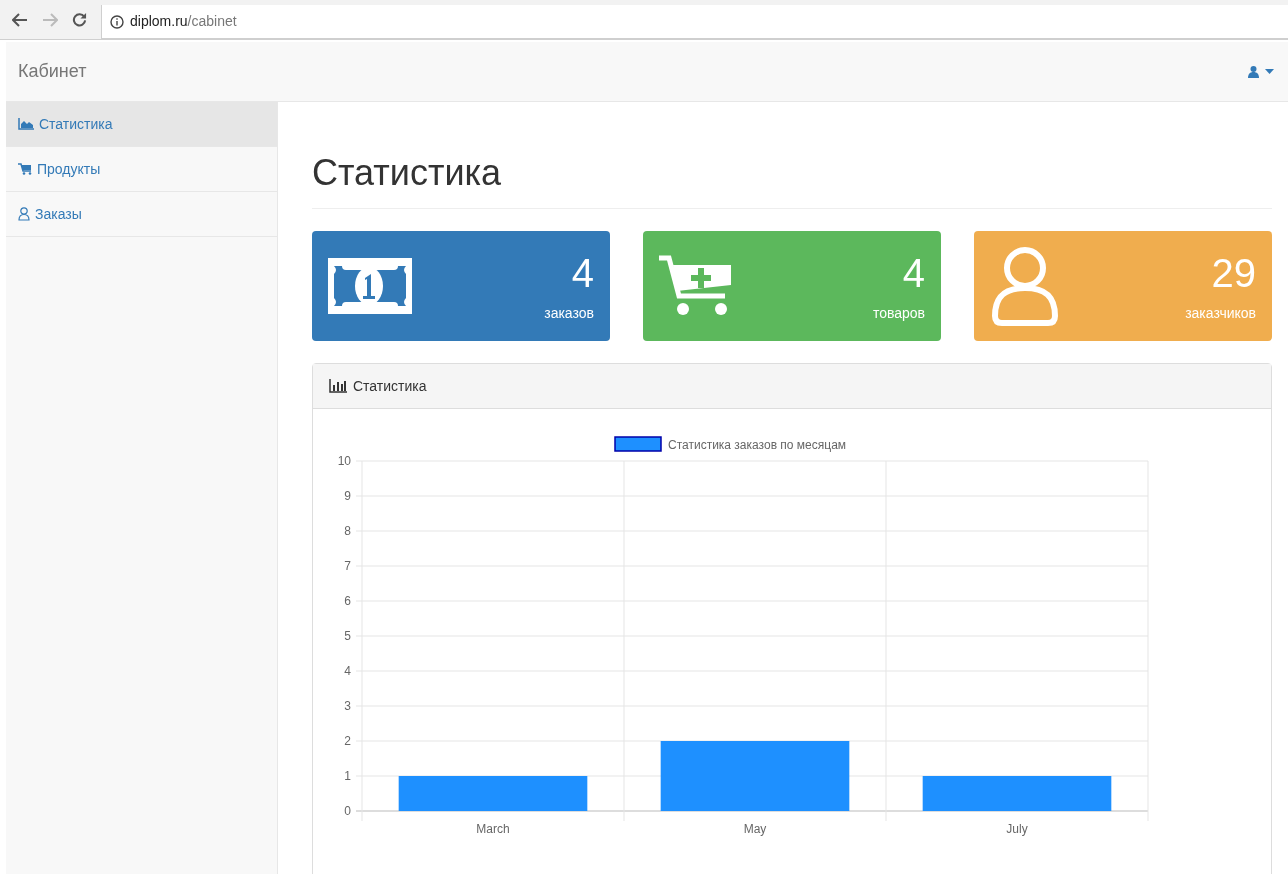  I want to click on bar-chart-icon, so click(338, 386).